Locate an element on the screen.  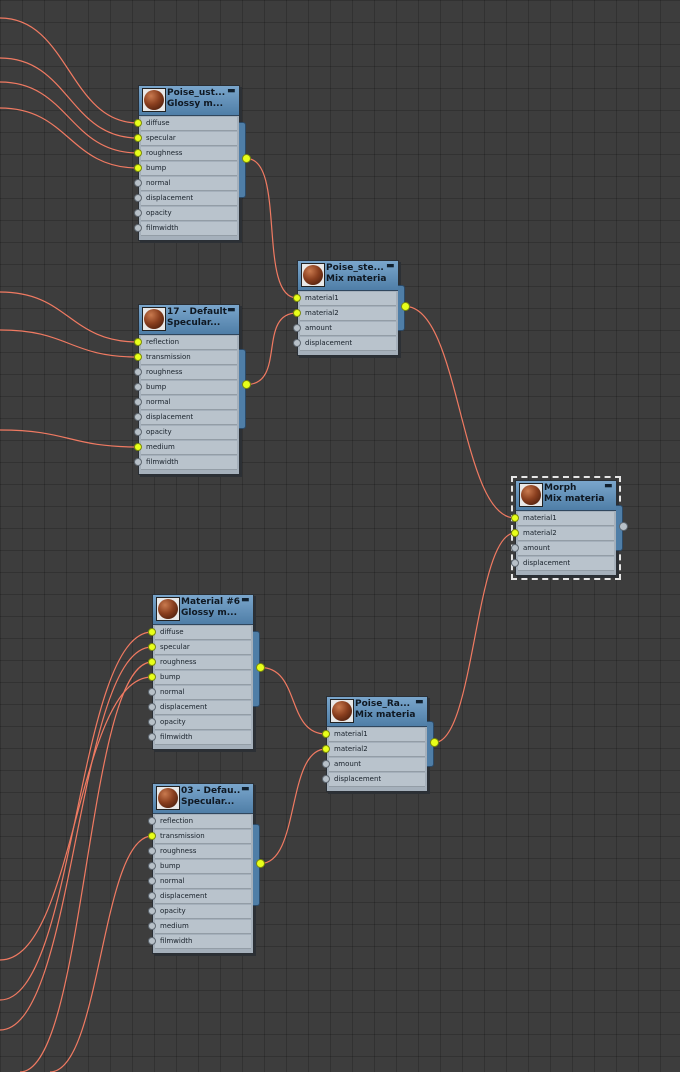
node-header: Material #6 Glossy m... ▬ is located at coordinates (203, 610).